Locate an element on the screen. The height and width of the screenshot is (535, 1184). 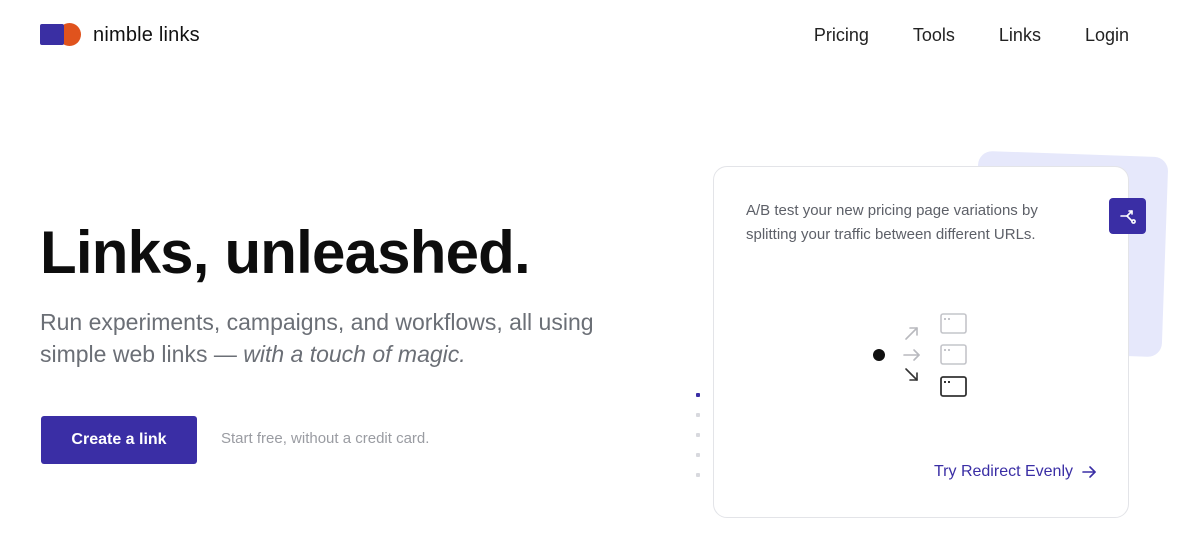
top-nav: Pricing Tools Links Login is located at coordinates (971, 35).